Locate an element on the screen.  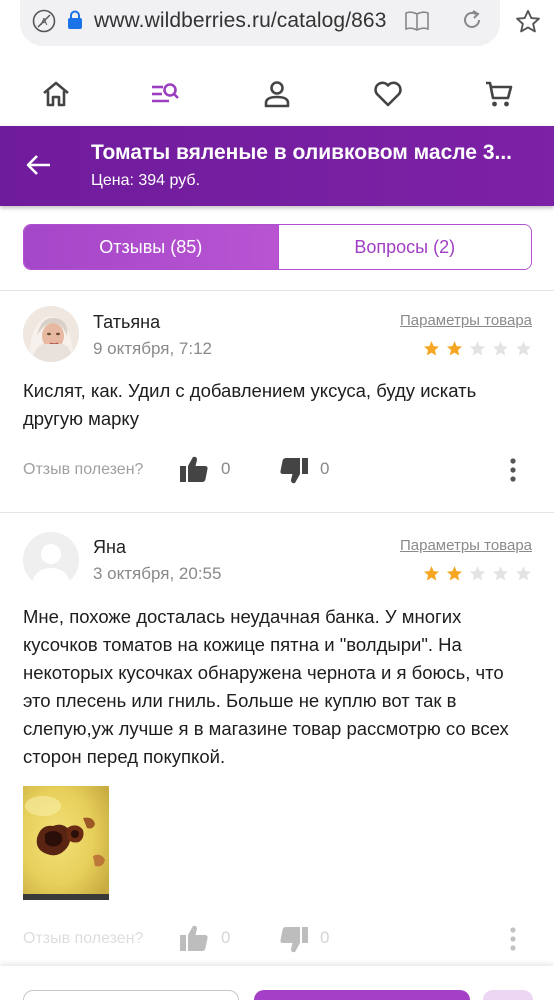
default-avatar-icon is located at coordinates (51, 560).